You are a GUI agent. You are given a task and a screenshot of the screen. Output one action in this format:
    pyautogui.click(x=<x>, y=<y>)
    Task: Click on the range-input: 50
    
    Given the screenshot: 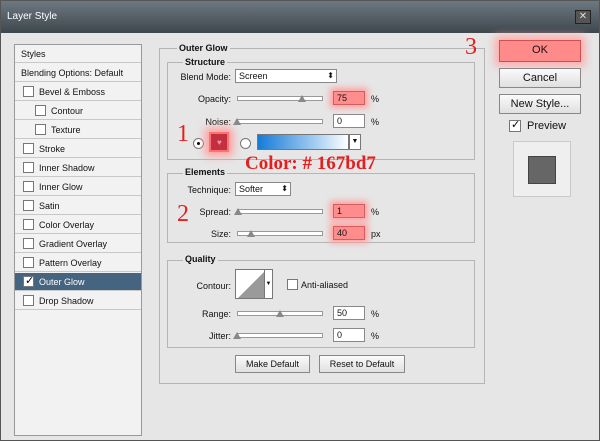 What is the action you would take?
    pyautogui.click(x=349, y=313)
    